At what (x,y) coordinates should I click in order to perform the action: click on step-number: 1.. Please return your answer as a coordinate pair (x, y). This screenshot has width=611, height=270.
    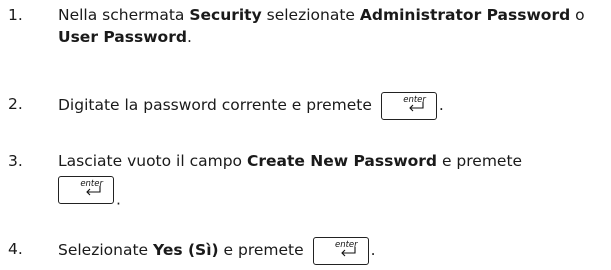
    Looking at the image, I should click on (15, 15).